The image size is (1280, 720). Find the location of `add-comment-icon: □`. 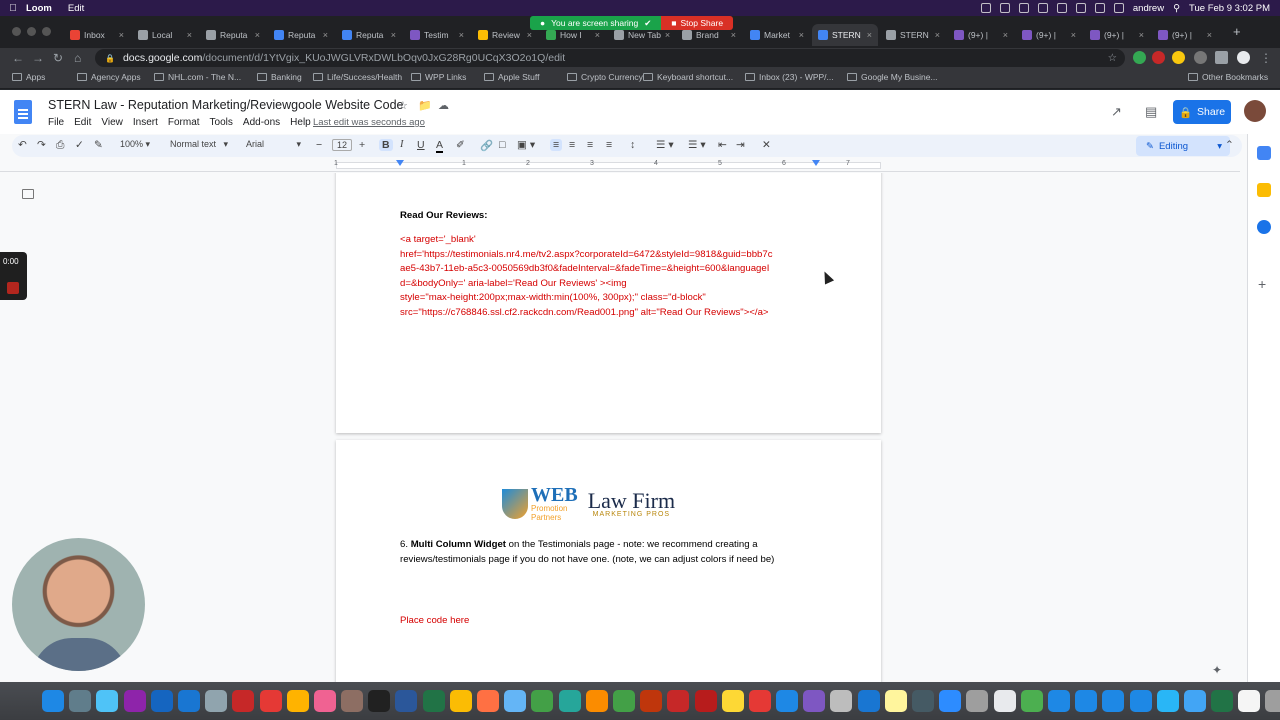

add-comment-icon: □ is located at coordinates (502, 145).